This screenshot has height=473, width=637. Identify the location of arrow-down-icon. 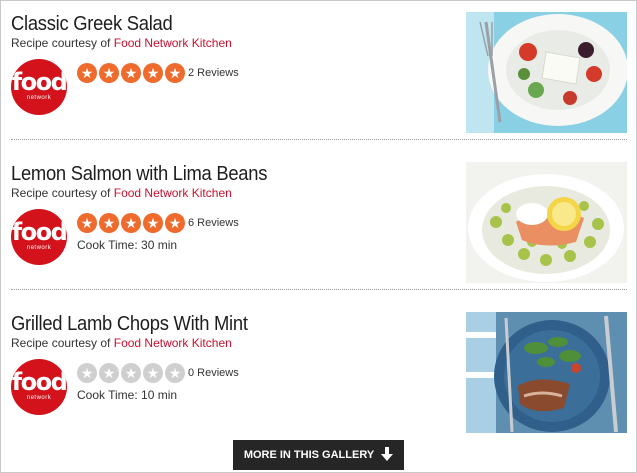
(387, 455).